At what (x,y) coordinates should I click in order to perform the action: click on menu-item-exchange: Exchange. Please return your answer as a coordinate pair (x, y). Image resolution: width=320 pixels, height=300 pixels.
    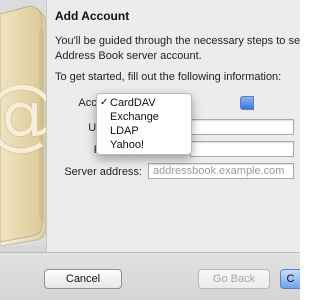
    Looking at the image, I should click on (144, 117).